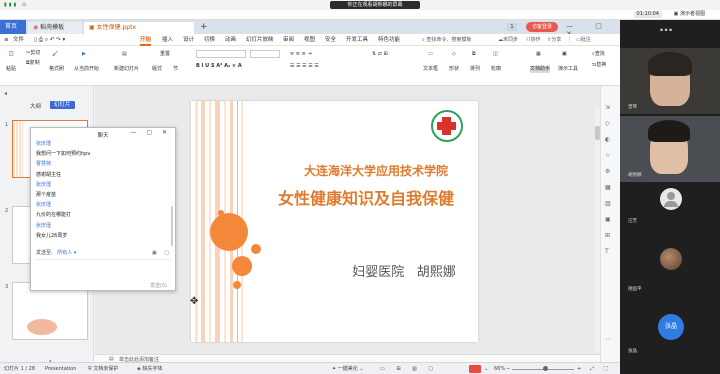 The height and width of the screenshot is (374, 720). What do you see at coordinates (230, 40) in the screenshot?
I see `menu-animation: 动画` at bounding box center [230, 40].